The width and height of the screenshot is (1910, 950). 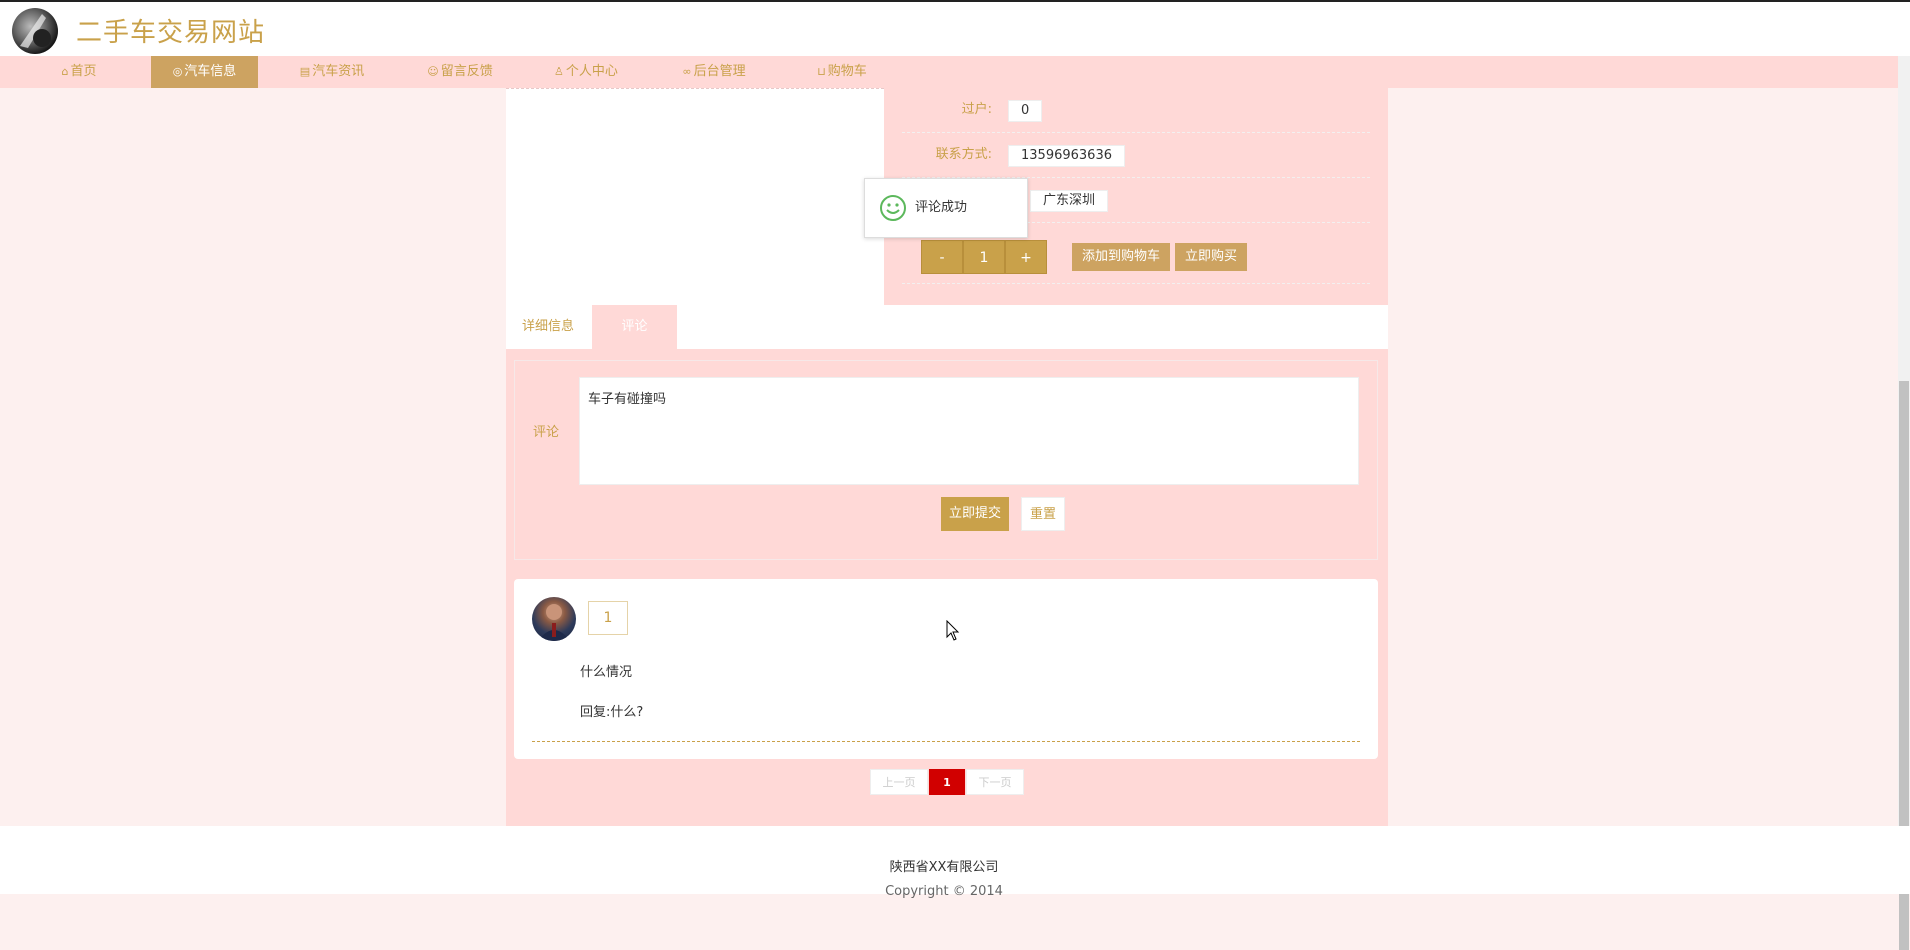 I want to click on comment-textarea, so click(x=969, y=431).